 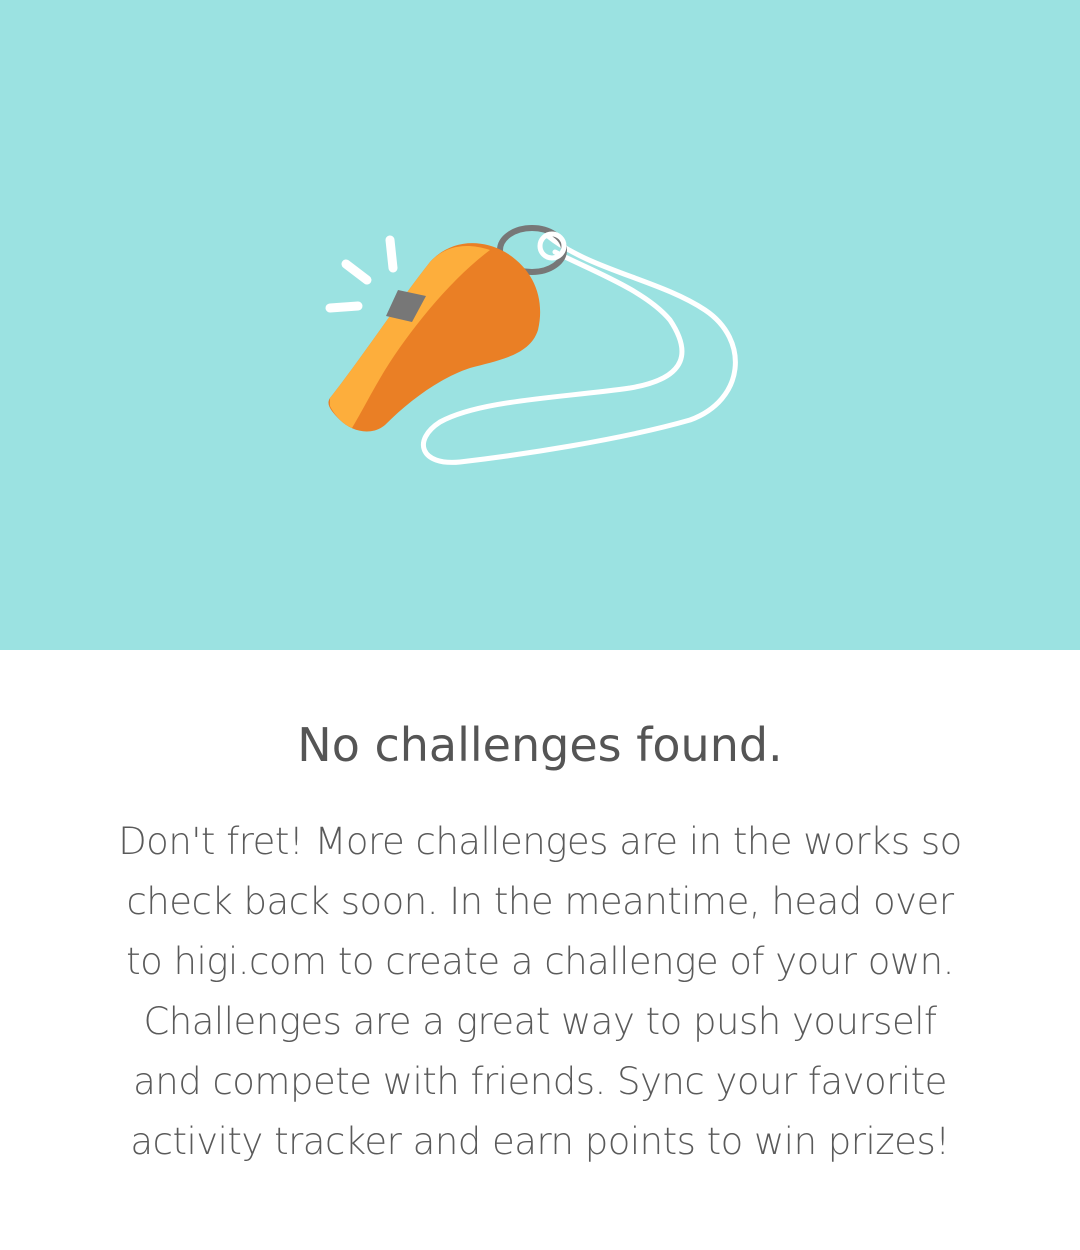 What do you see at coordinates (540, 745) in the screenshot?
I see `empty-state-title: No challenges found.` at bounding box center [540, 745].